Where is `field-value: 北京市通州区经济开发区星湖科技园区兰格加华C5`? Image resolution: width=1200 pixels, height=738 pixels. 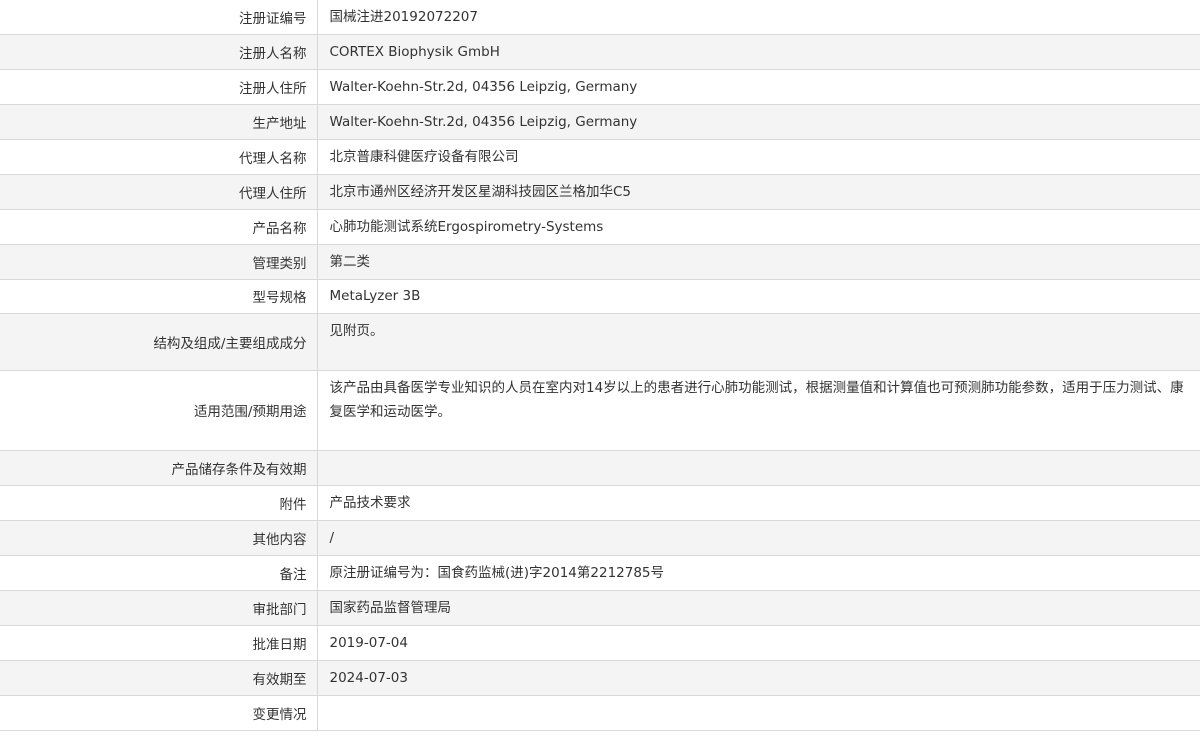 field-value: 北京市通州区经济开发区星湖科技园区兰格加华C5 is located at coordinates (758, 192).